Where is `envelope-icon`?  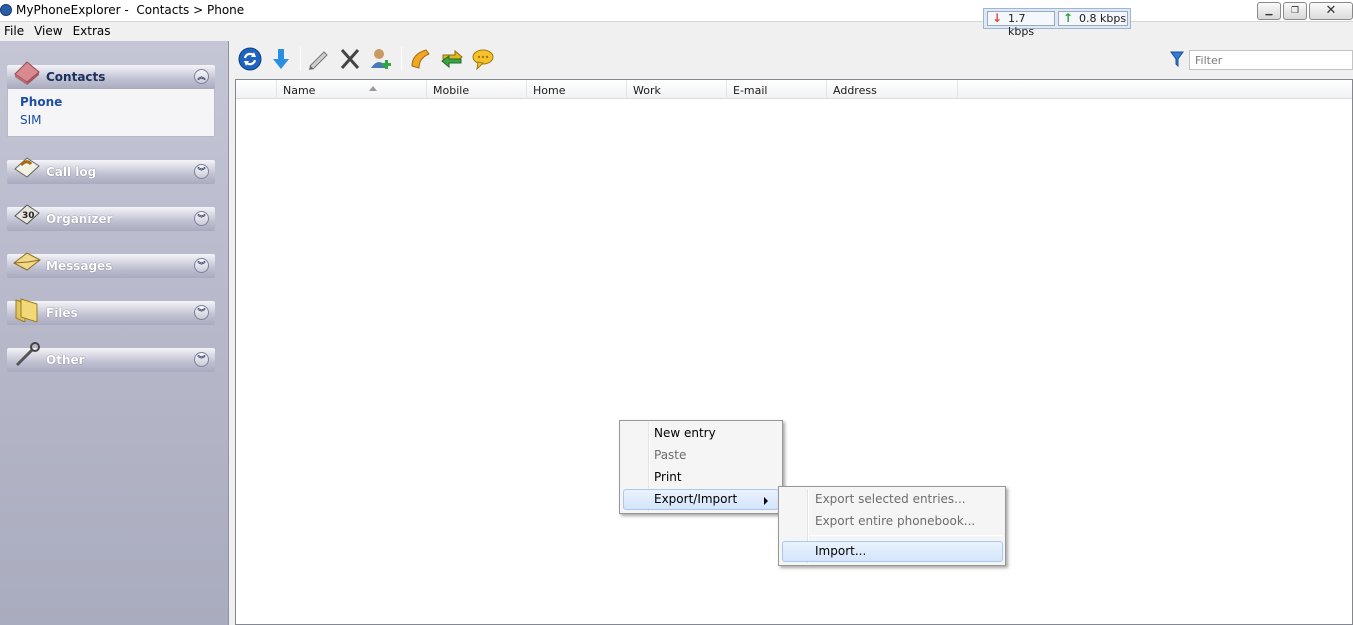
envelope-icon is located at coordinates (27, 261).